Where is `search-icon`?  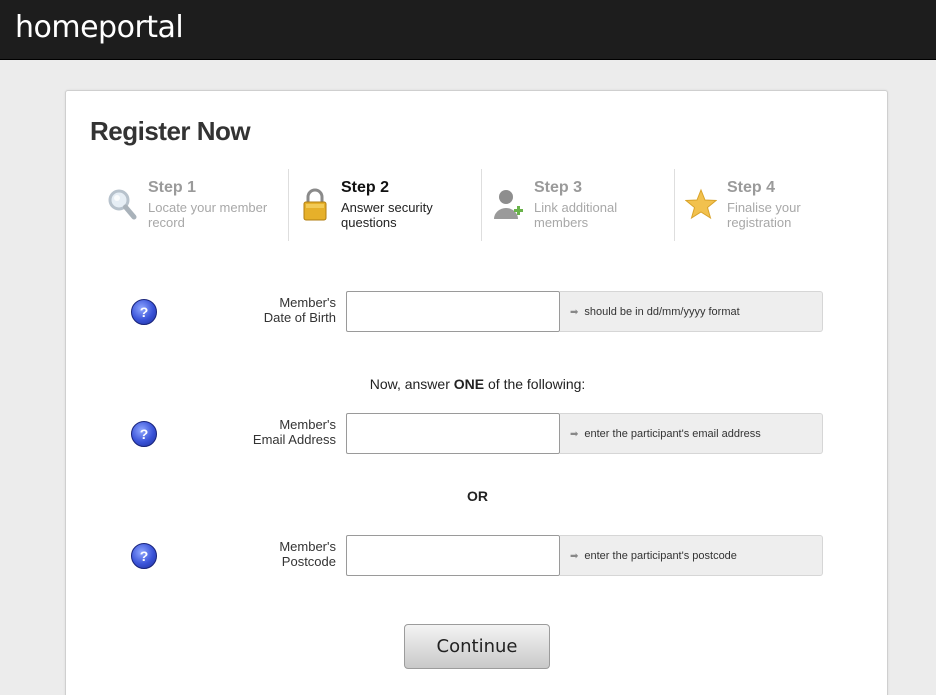 search-icon is located at coordinates (122, 204).